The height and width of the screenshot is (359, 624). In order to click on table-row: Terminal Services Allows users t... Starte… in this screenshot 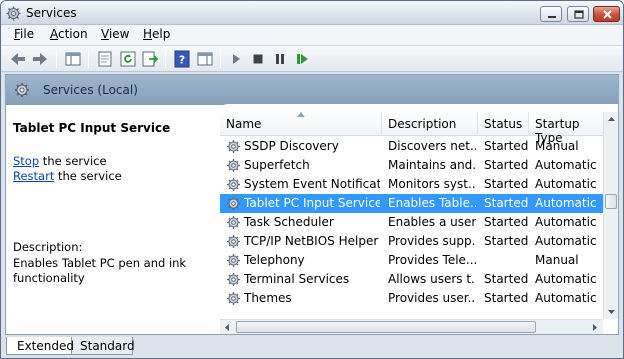, I will do `click(411, 279)`.